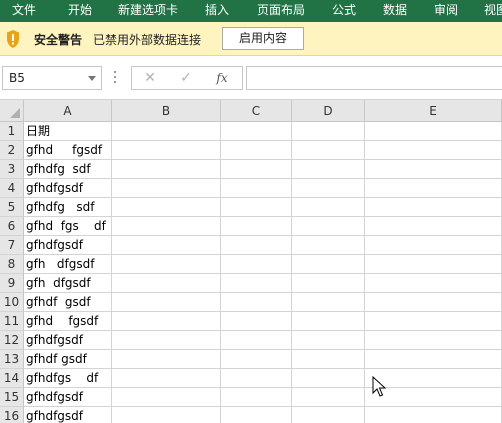 This screenshot has height=423, width=502. What do you see at coordinates (52, 78) in the screenshot?
I see `name-box: B5` at bounding box center [52, 78].